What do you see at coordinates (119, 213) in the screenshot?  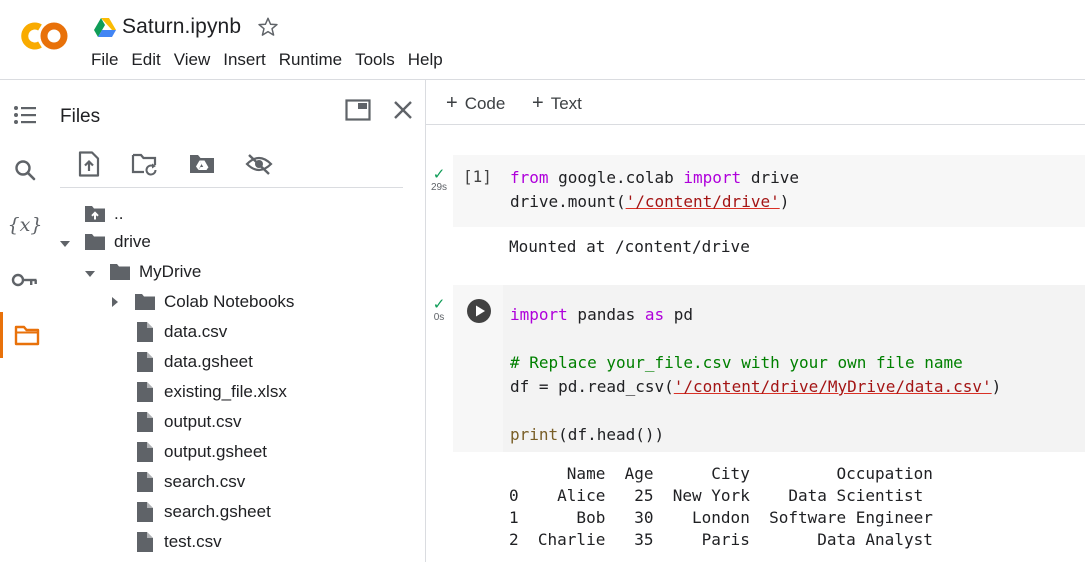 I see `tree-item-label: ..` at bounding box center [119, 213].